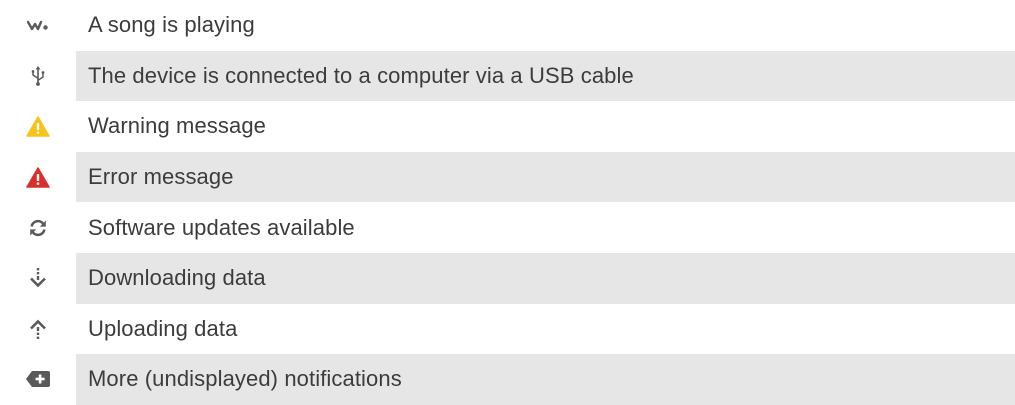  I want to click on row-label: A song is playing, so click(171, 25).